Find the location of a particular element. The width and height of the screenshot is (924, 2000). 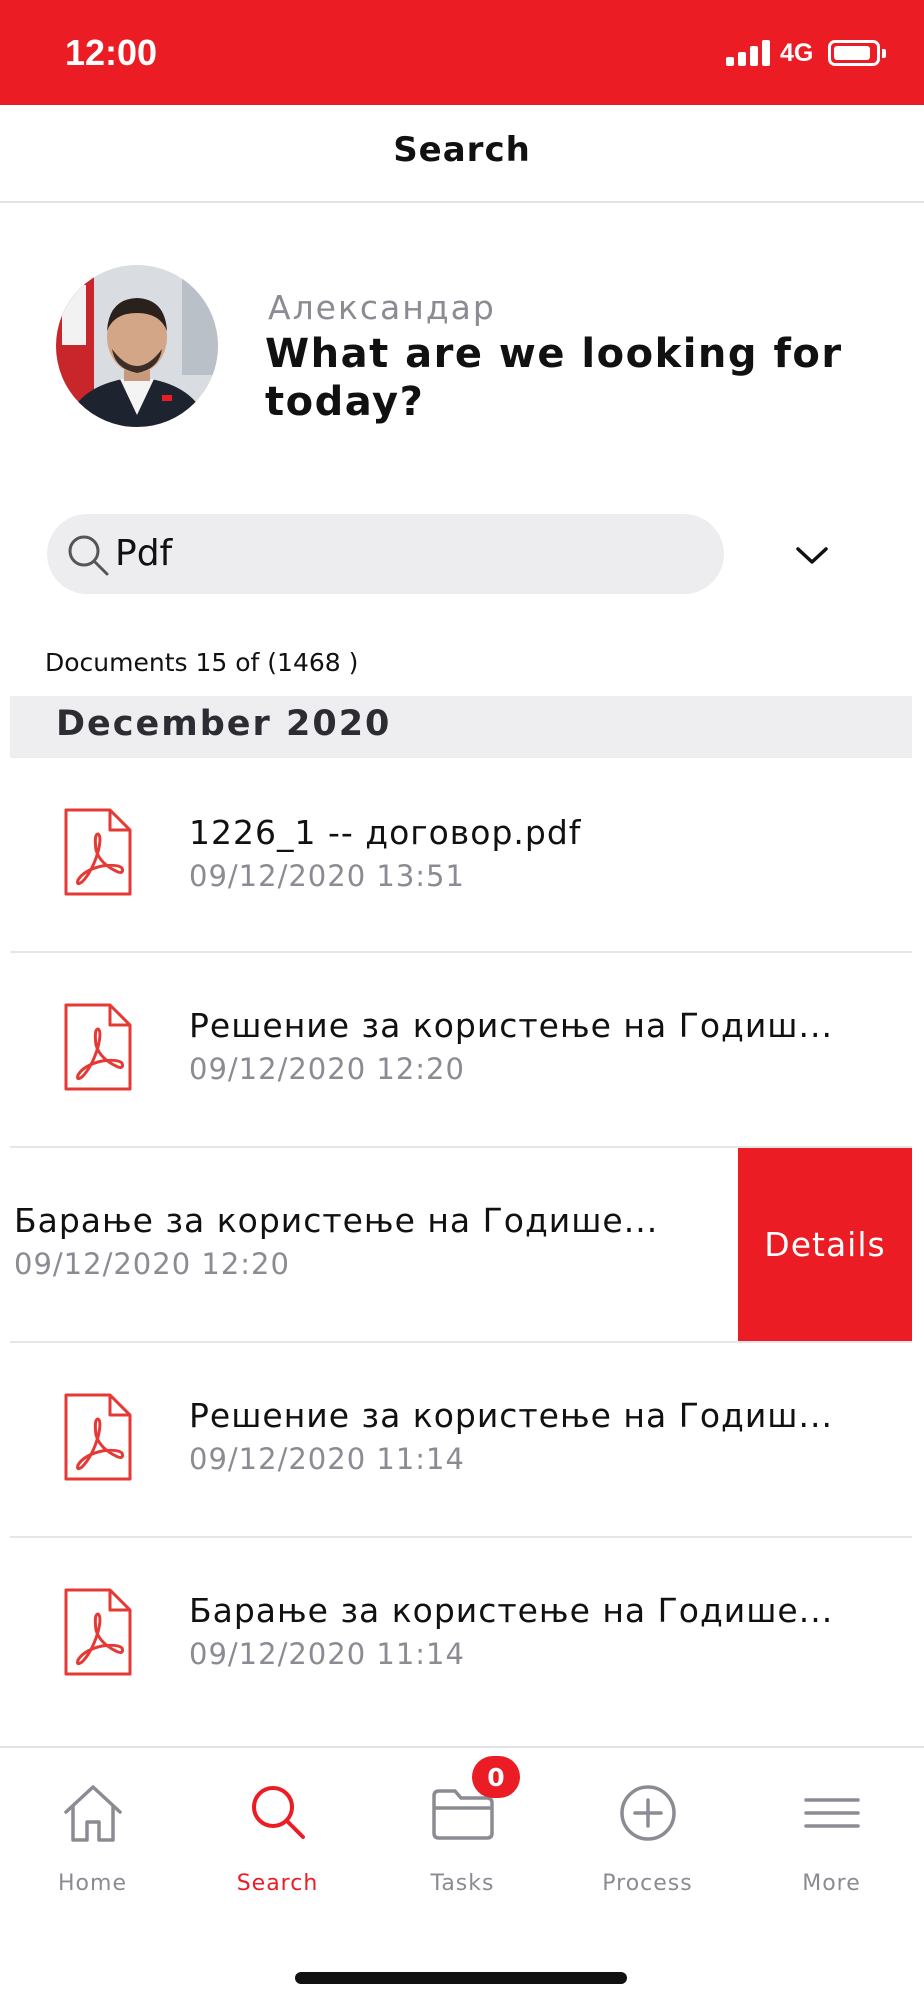

status-time: 12:00 is located at coordinates (111, 52).